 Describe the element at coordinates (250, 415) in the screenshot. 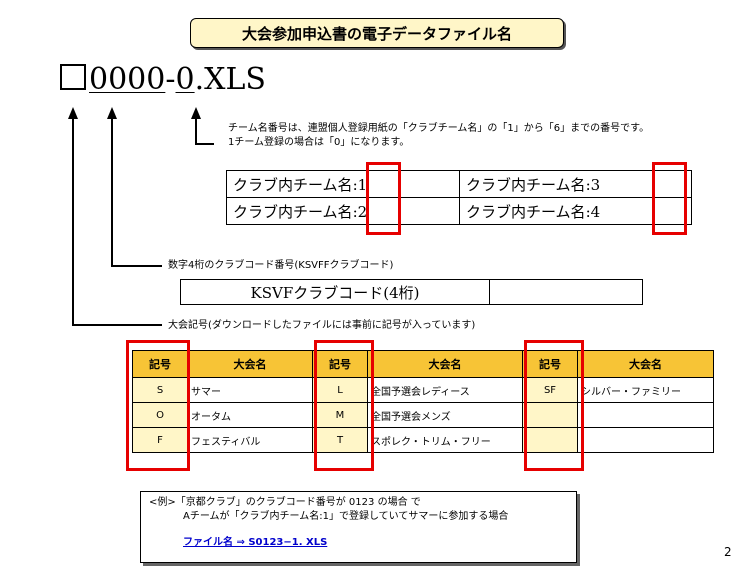

I see `meet-name-cell: オータム` at that location.